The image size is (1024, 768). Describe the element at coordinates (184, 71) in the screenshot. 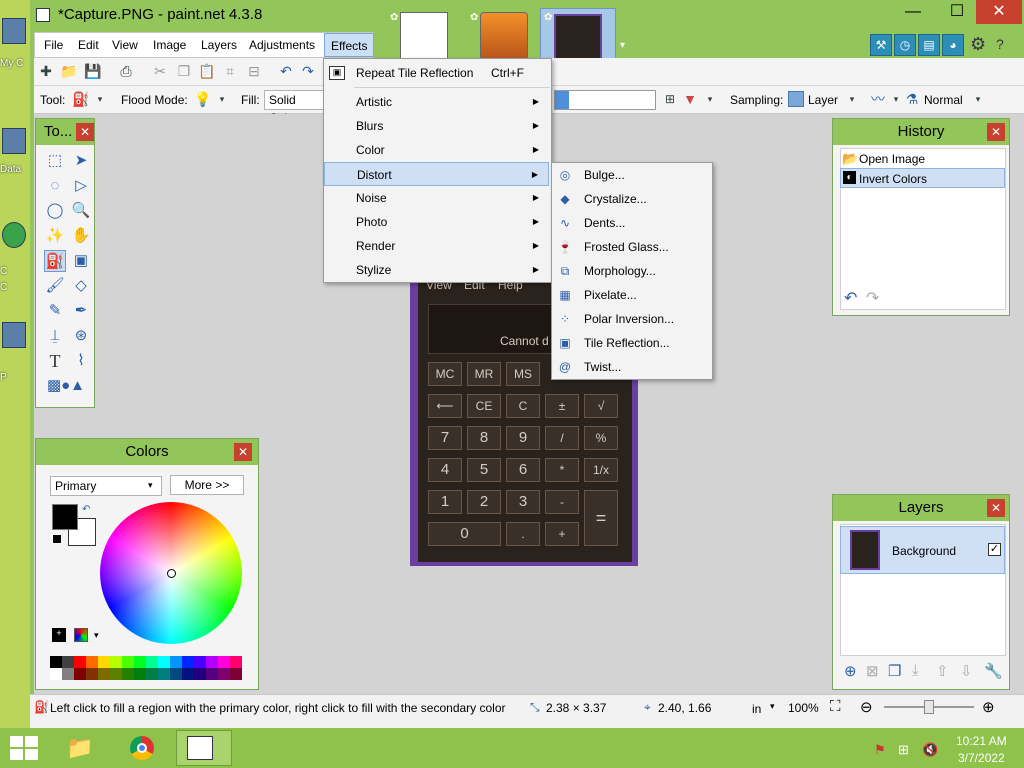

I see `copy-icon: ❐` at that location.